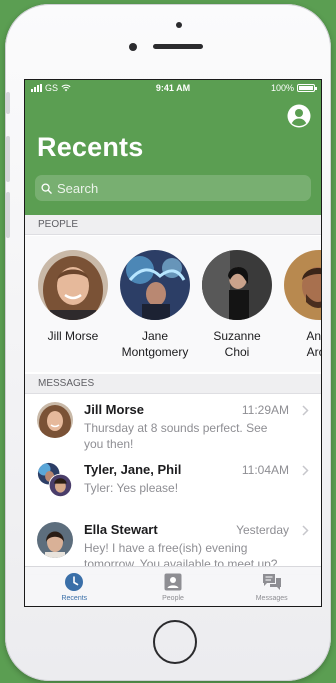 This screenshot has width=336, height=683. What do you see at coordinates (179, 25) in the screenshot?
I see `proximity-sensor` at bounding box center [179, 25].